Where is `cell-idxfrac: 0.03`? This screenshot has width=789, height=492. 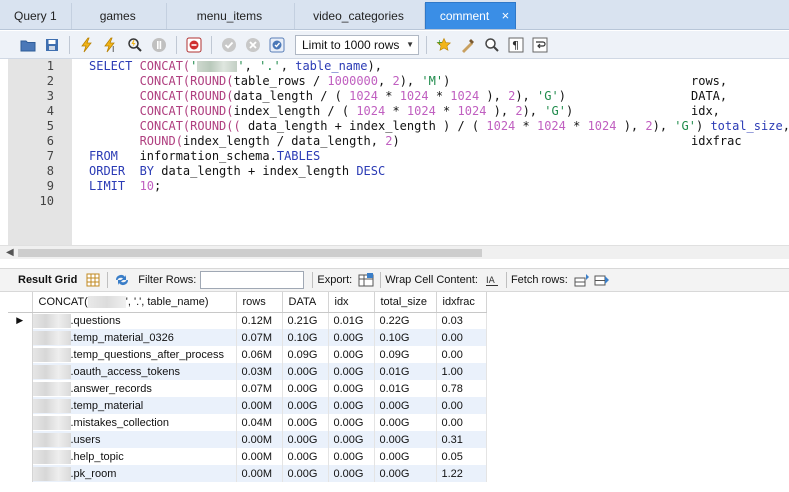
cell-idxfrac: 0.03 is located at coordinates (461, 320).